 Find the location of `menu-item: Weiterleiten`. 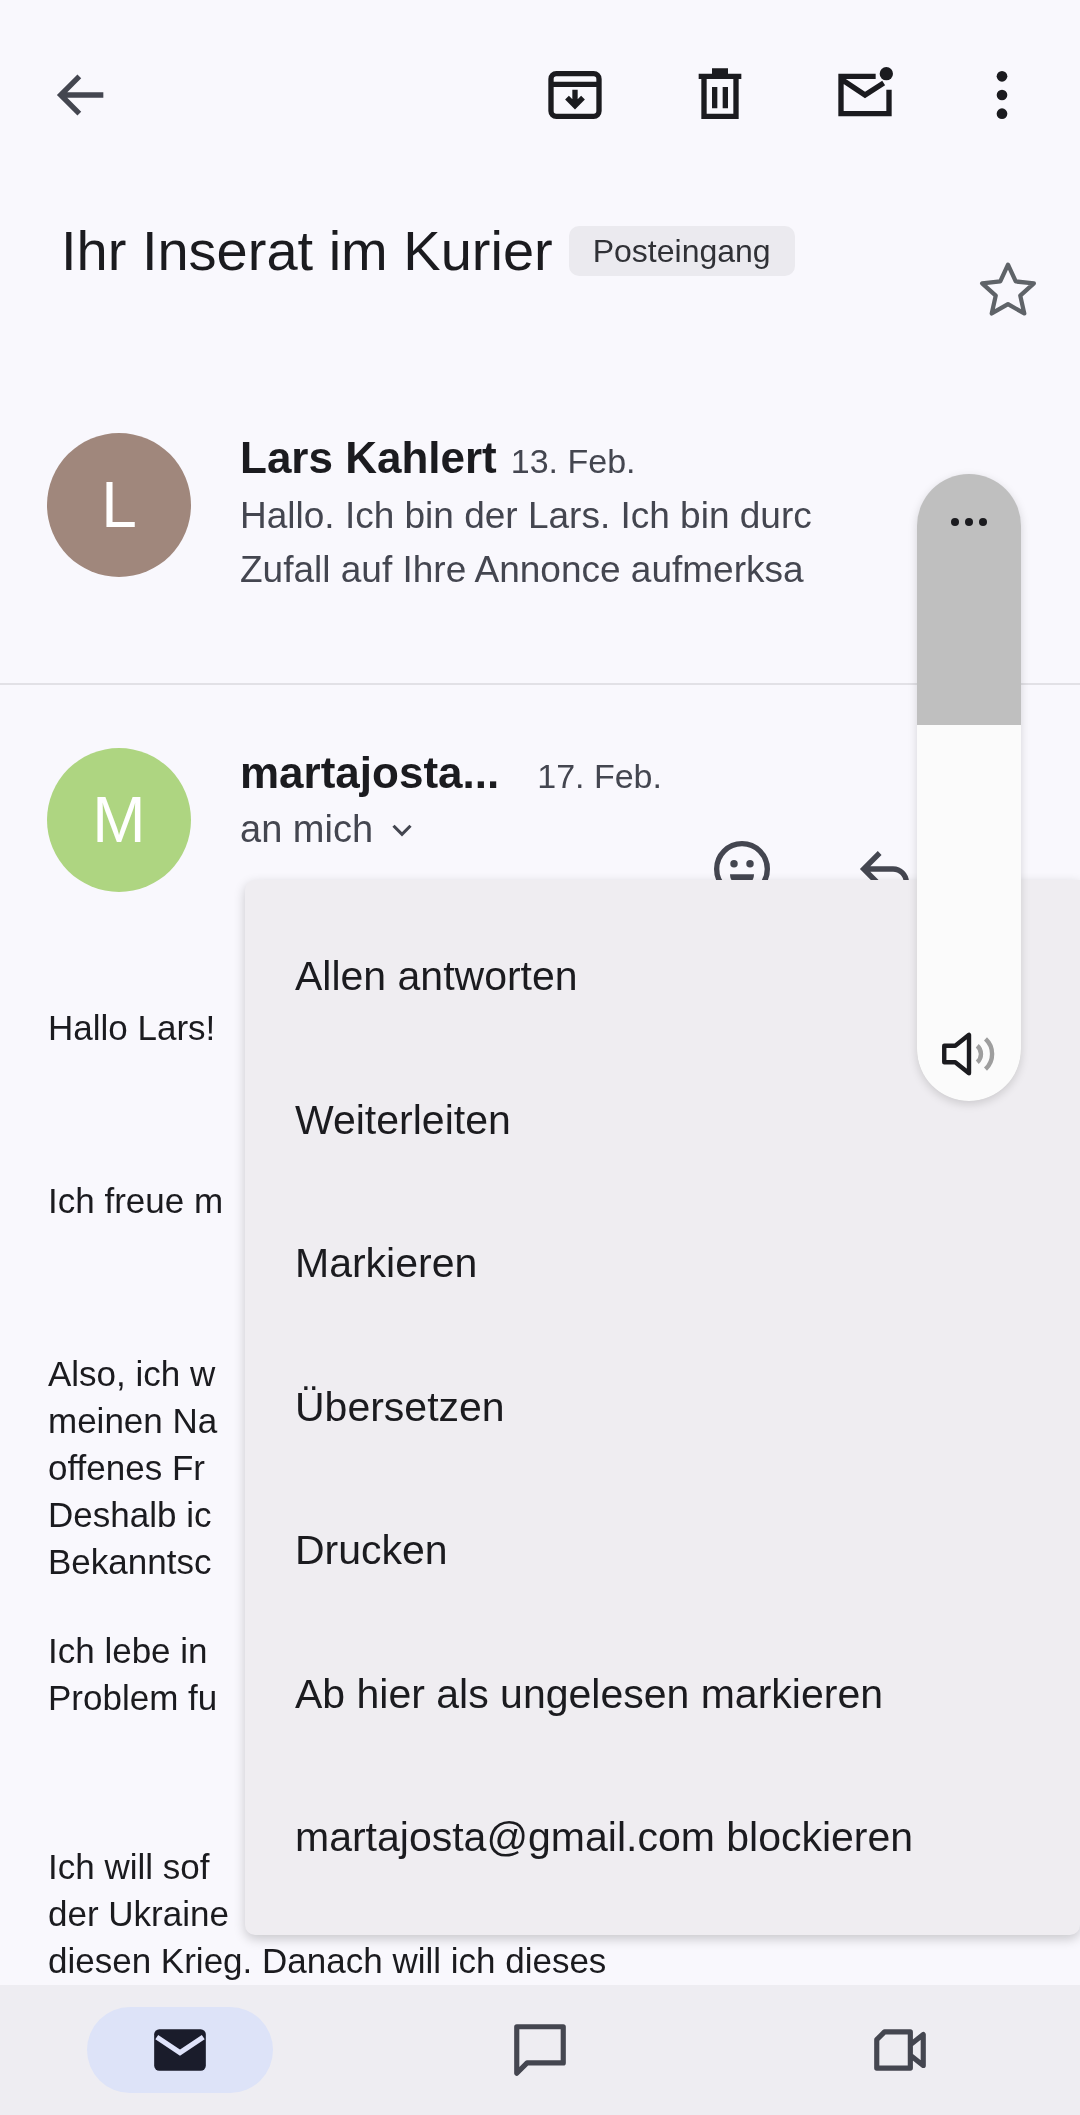

menu-item: Weiterleiten is located at coordinates (662, 1120).